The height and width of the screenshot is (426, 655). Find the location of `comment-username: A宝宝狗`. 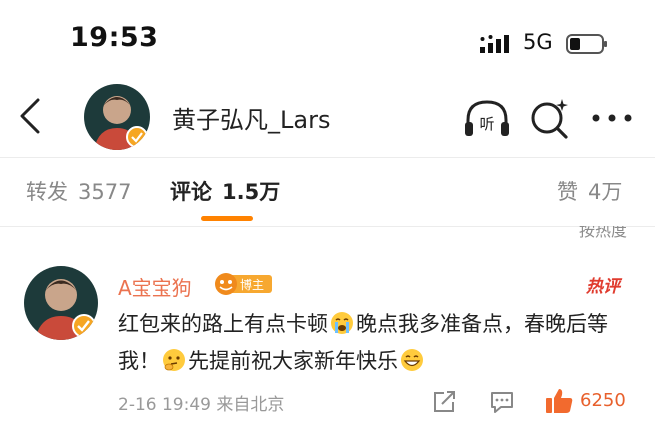

comment-username: A宝宝狗 is located at coordinates (155, 286).